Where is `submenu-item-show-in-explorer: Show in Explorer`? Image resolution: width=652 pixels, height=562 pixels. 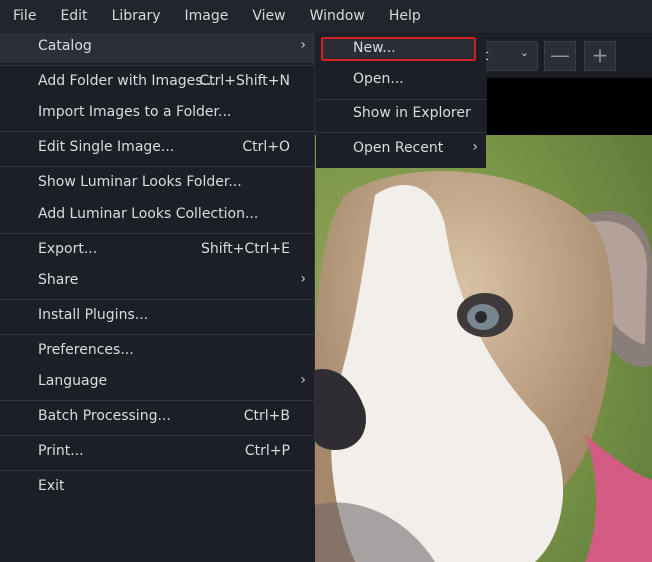 submenu-item-show-in-explorer: Show in Explorer is located at coordinates (401, 115).